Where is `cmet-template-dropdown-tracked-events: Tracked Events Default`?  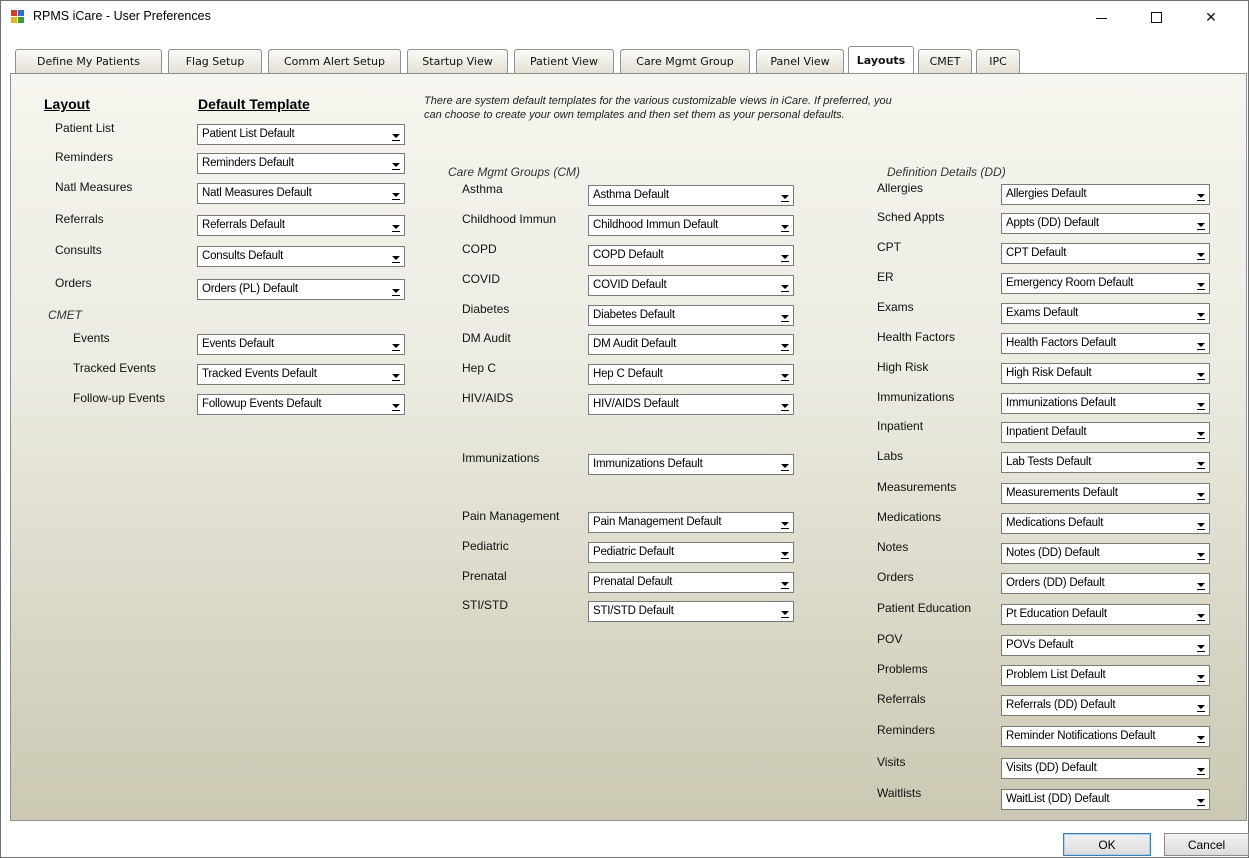 cmet-template-dropdown-tracked-events: Tracked Events Default is located at coordinates (301, 374).